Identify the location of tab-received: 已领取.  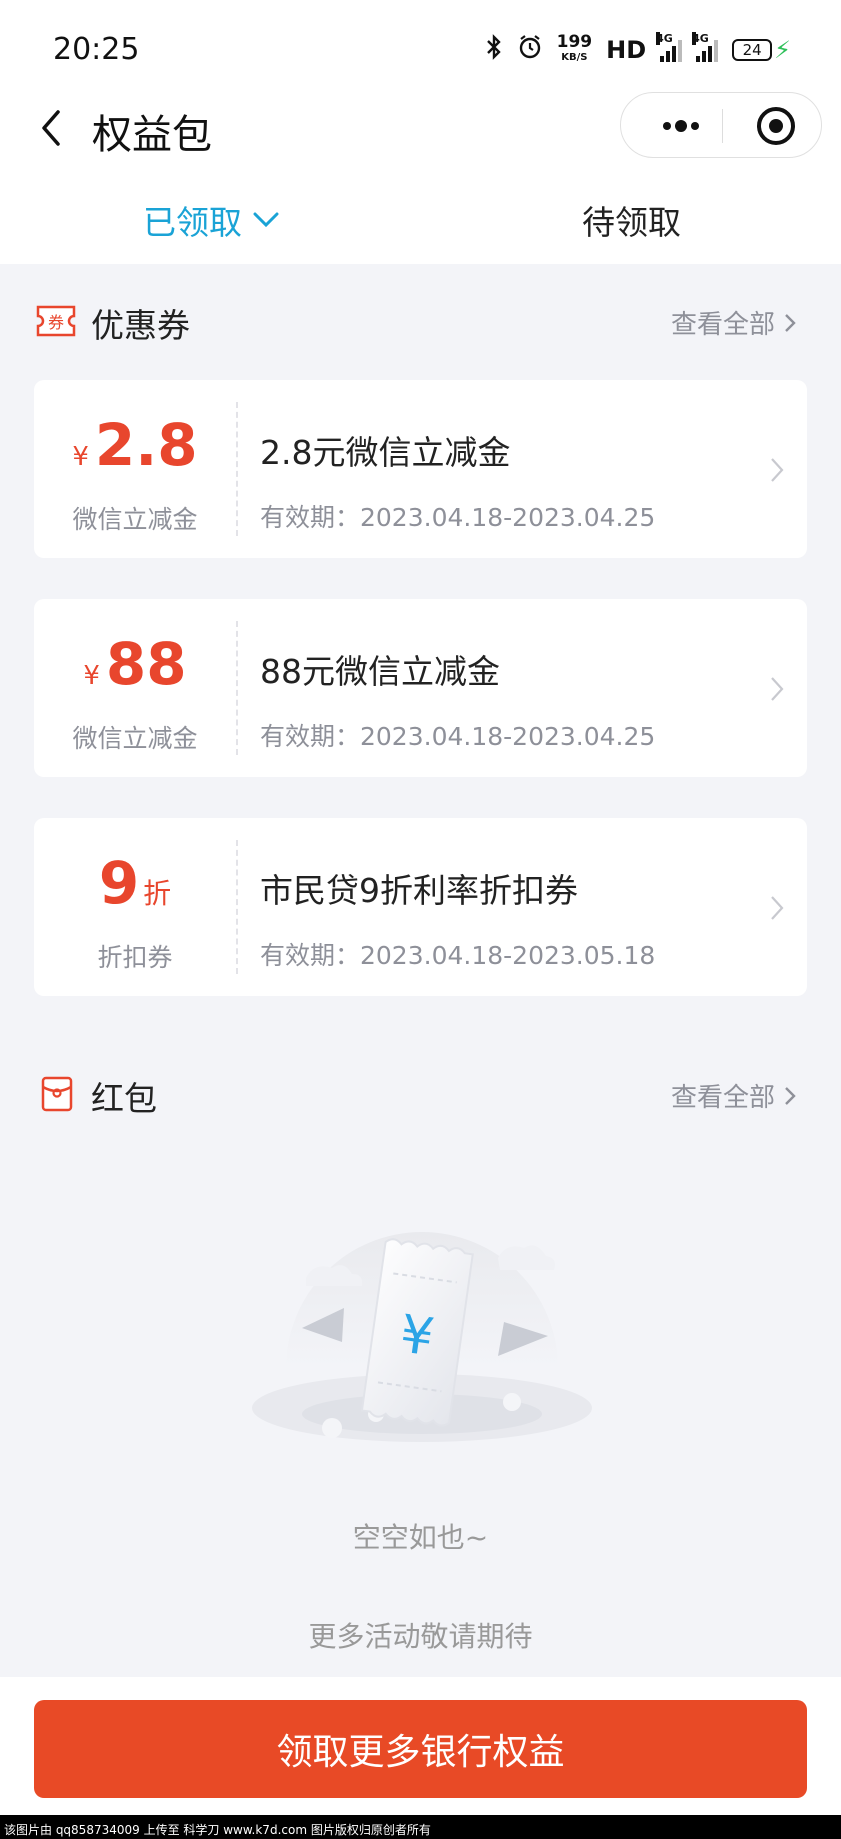
(211, 220).